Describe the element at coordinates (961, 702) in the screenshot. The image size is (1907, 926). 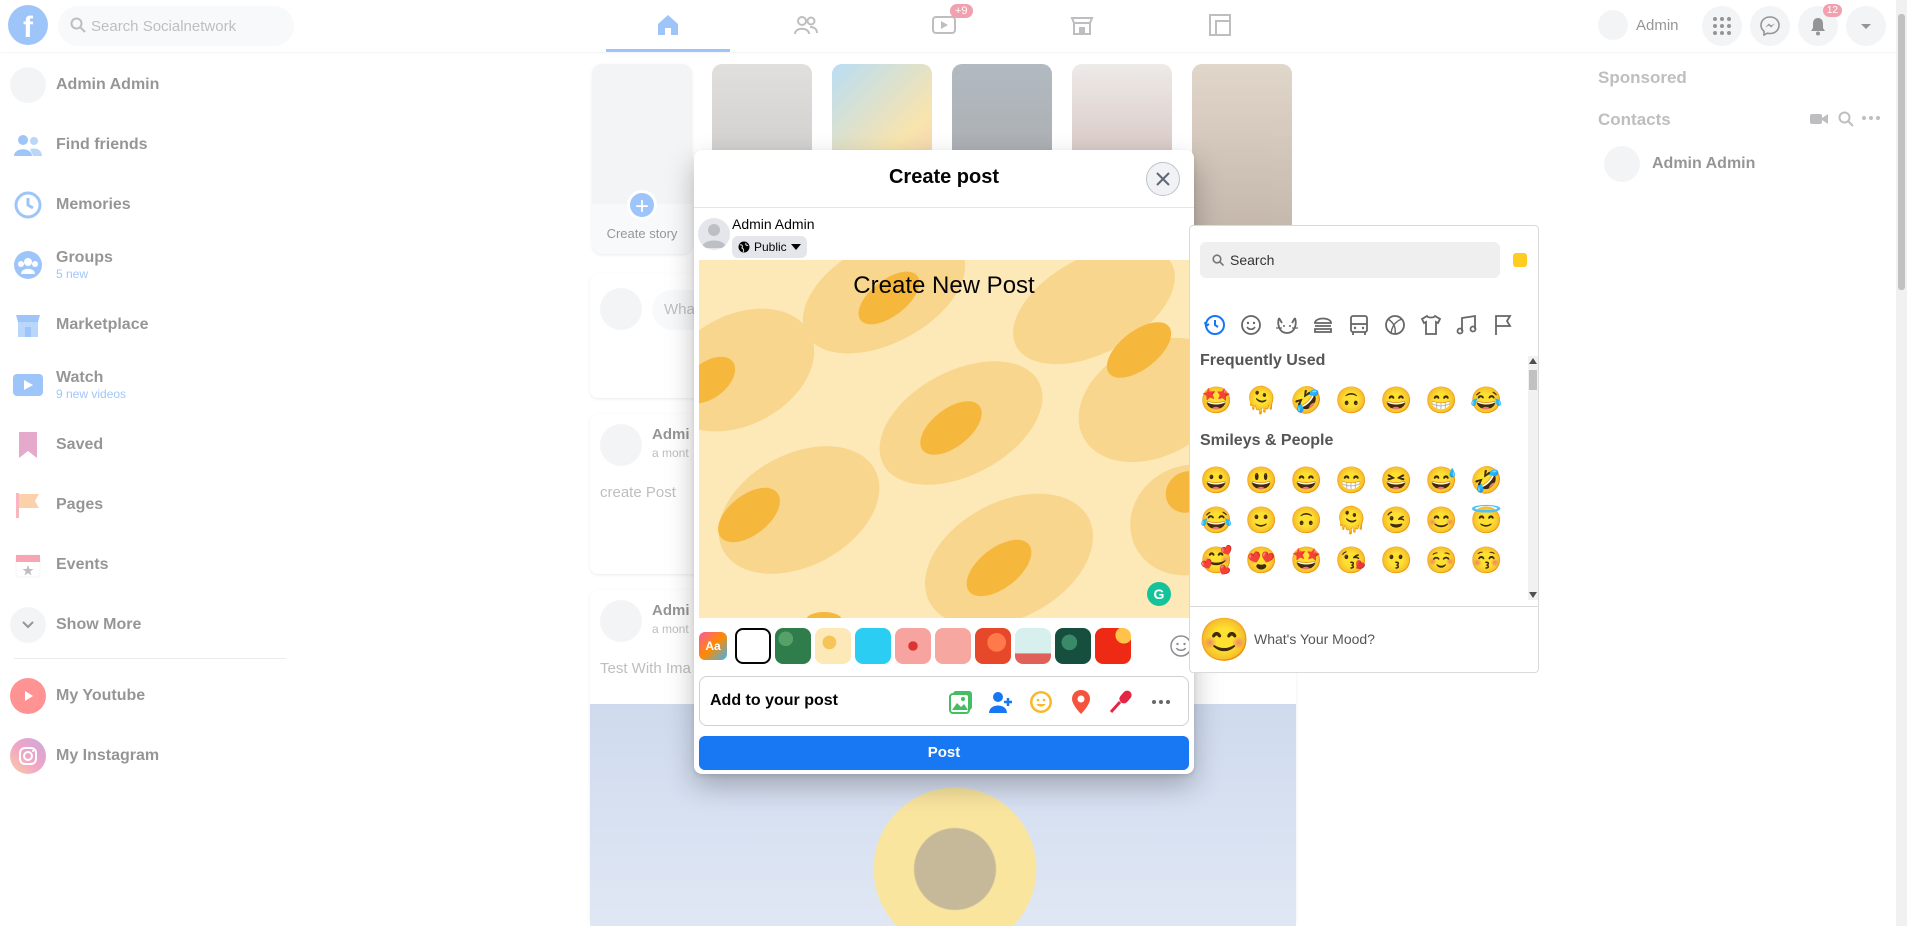
I see `photo-video-button` at that location.